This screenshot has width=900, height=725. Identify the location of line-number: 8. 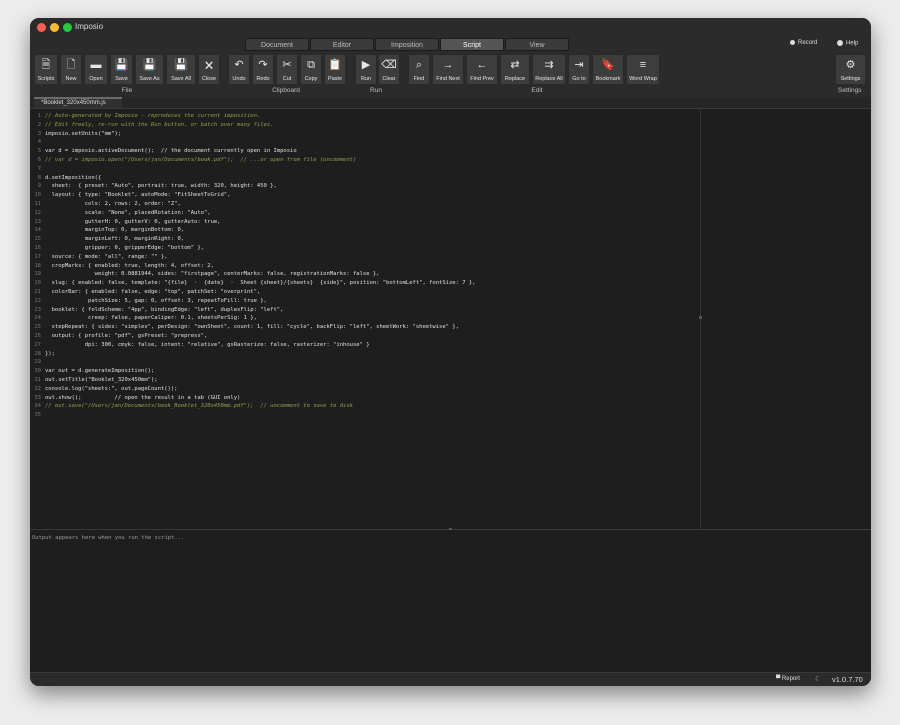
(39, 177).